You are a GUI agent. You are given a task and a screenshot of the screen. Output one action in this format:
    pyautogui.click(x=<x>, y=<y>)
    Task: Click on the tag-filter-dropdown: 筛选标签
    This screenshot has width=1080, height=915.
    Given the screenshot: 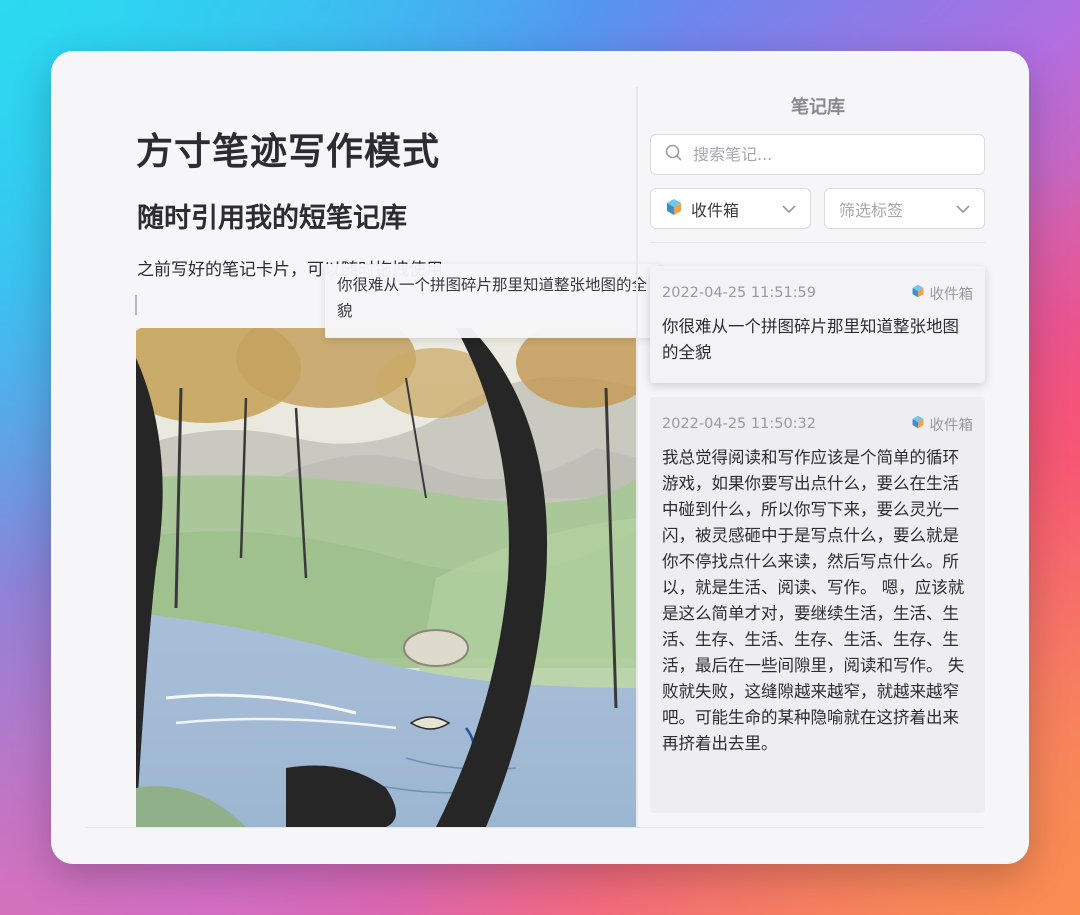 What is the action you would take?
    pyautogui.click(x=904, y=208)
    